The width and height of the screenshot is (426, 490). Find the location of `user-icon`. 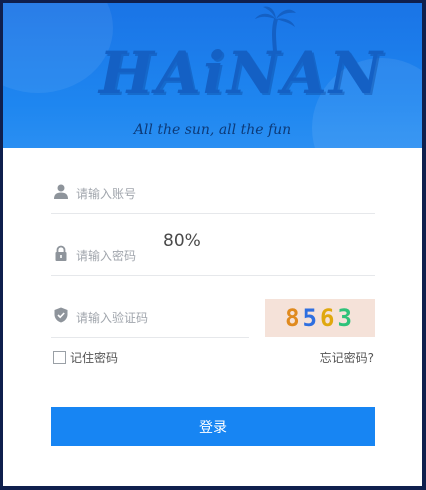

user-icon is located at coordinates (61, 191).